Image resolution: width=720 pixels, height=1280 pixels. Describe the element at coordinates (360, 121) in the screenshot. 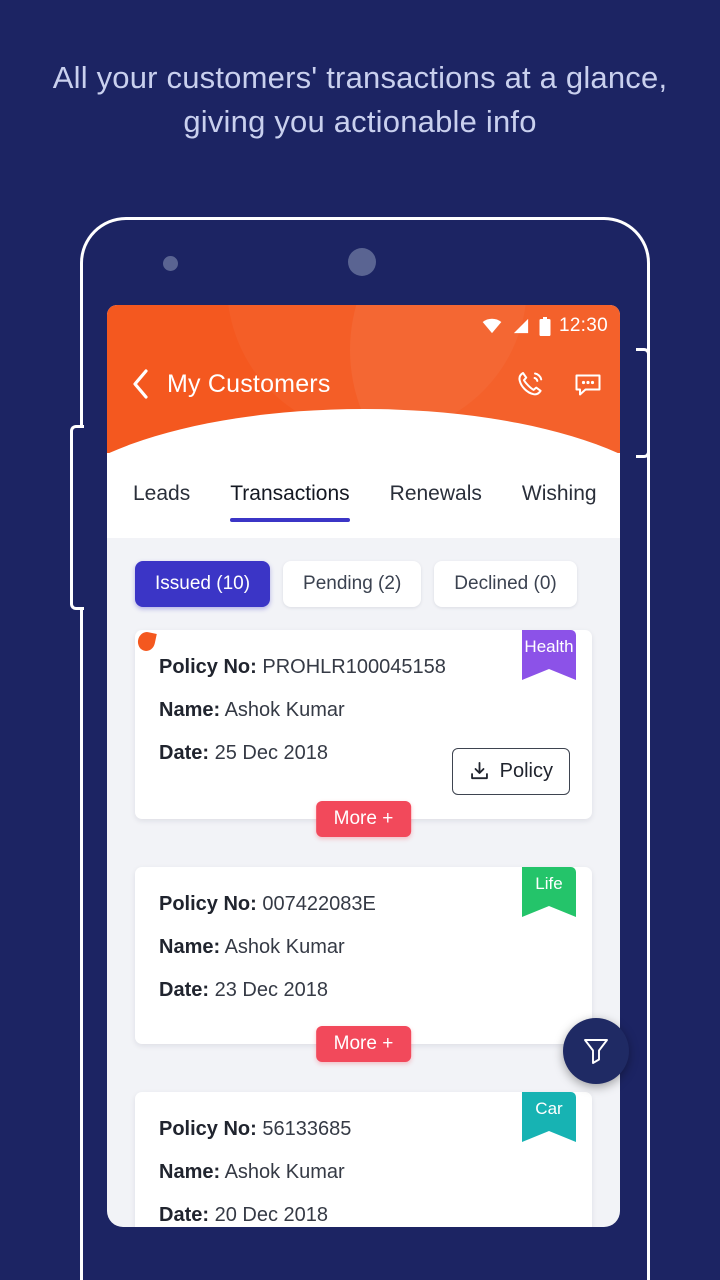

I see `promo-headline-line2: giving you actionable info` at that location.